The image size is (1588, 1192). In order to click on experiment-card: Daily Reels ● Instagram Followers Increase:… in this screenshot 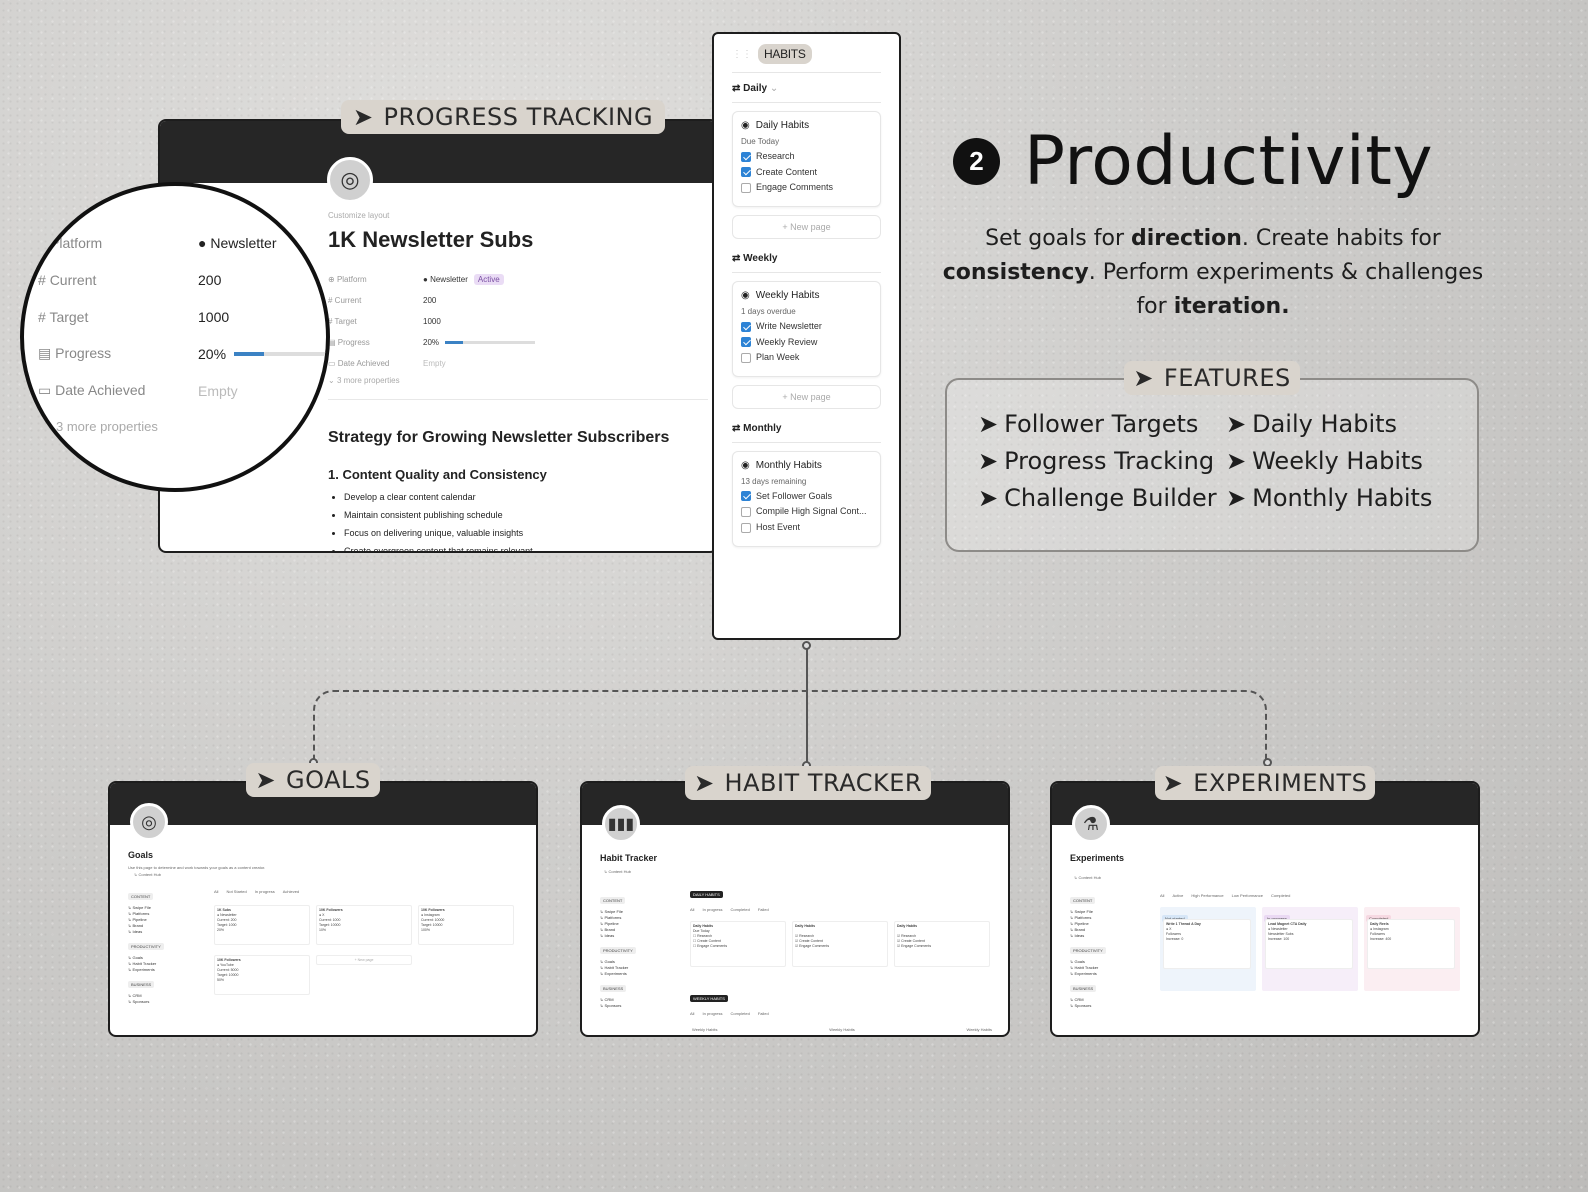, I will do `click(1411, 944)`.